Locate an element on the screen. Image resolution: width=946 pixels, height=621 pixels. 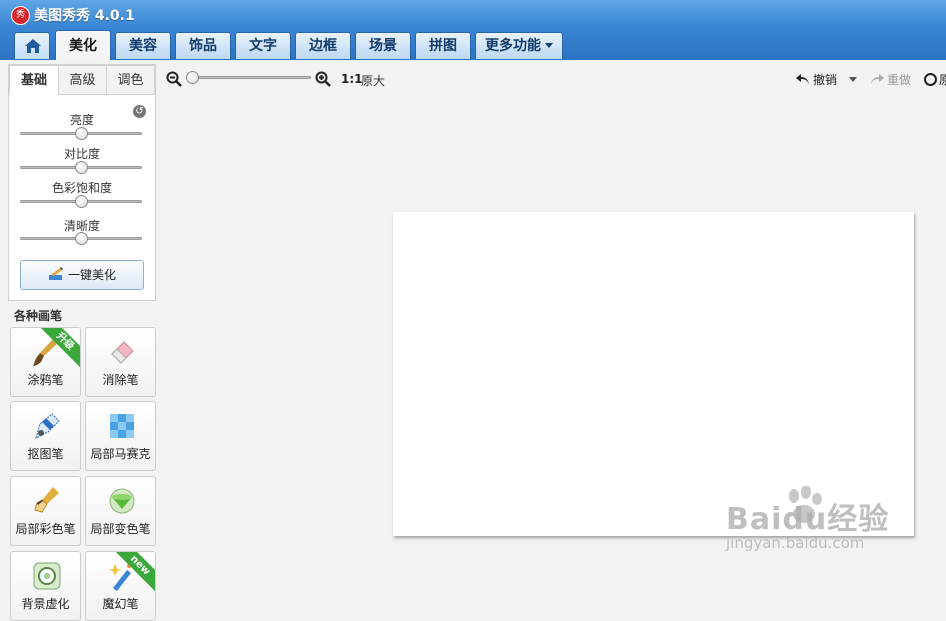
background-blur-button: 背景虚化 is located at coordinates (45, 586).